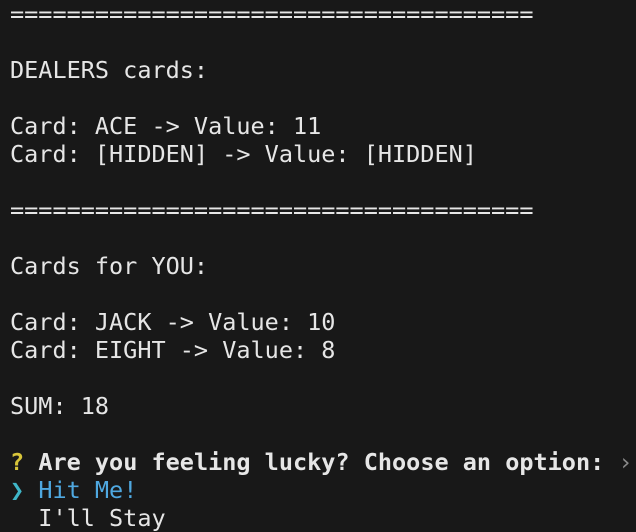 This screenshot has height=532, width=636. What do you see at coordinates (101, 518) in the screenshot?
I see `option-label: I'll Stay` at bounding box center [101, 518].